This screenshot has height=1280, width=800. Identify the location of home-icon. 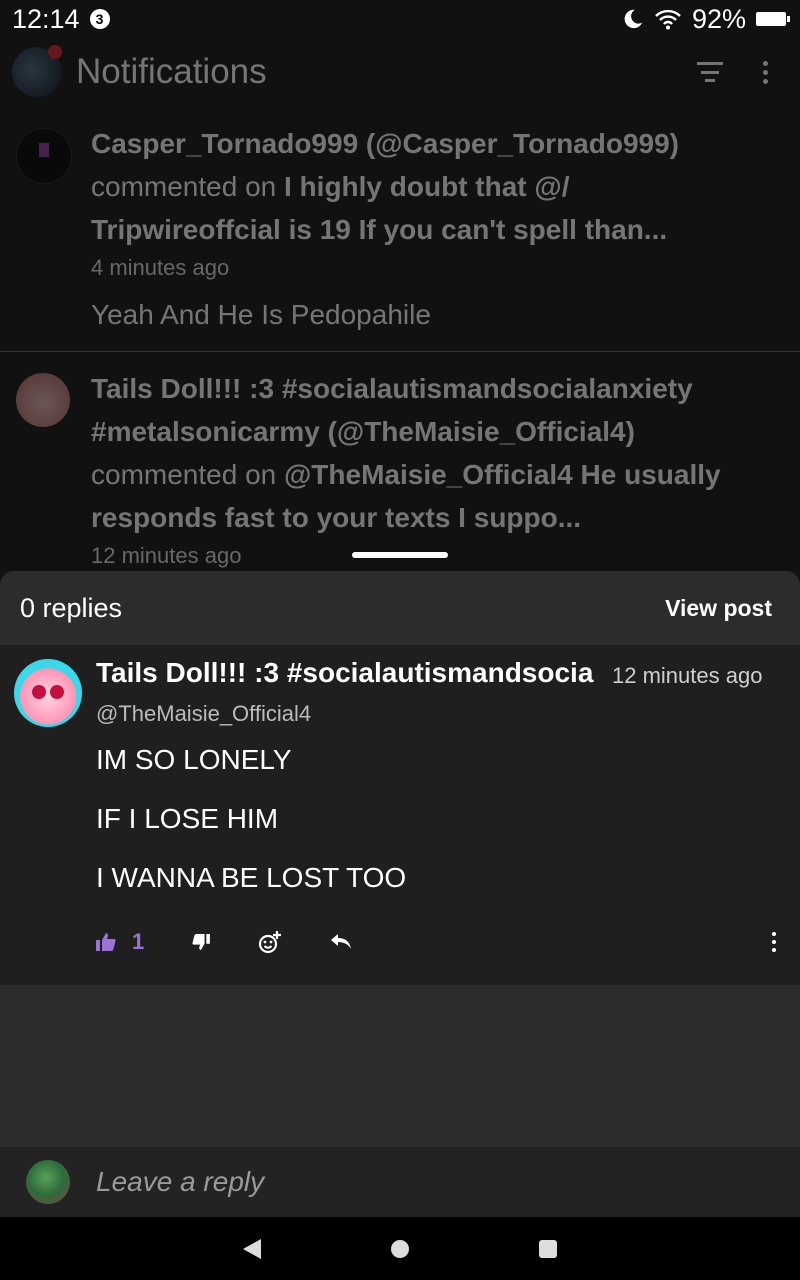
(400, 1248).